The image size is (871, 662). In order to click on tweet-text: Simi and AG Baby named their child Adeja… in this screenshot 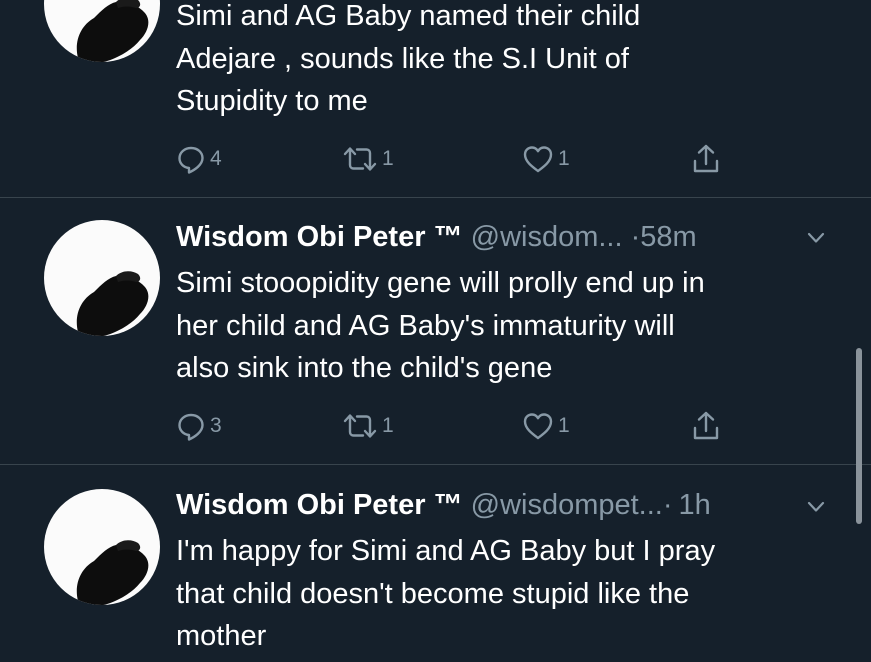, I will do `click(408, 58)`.